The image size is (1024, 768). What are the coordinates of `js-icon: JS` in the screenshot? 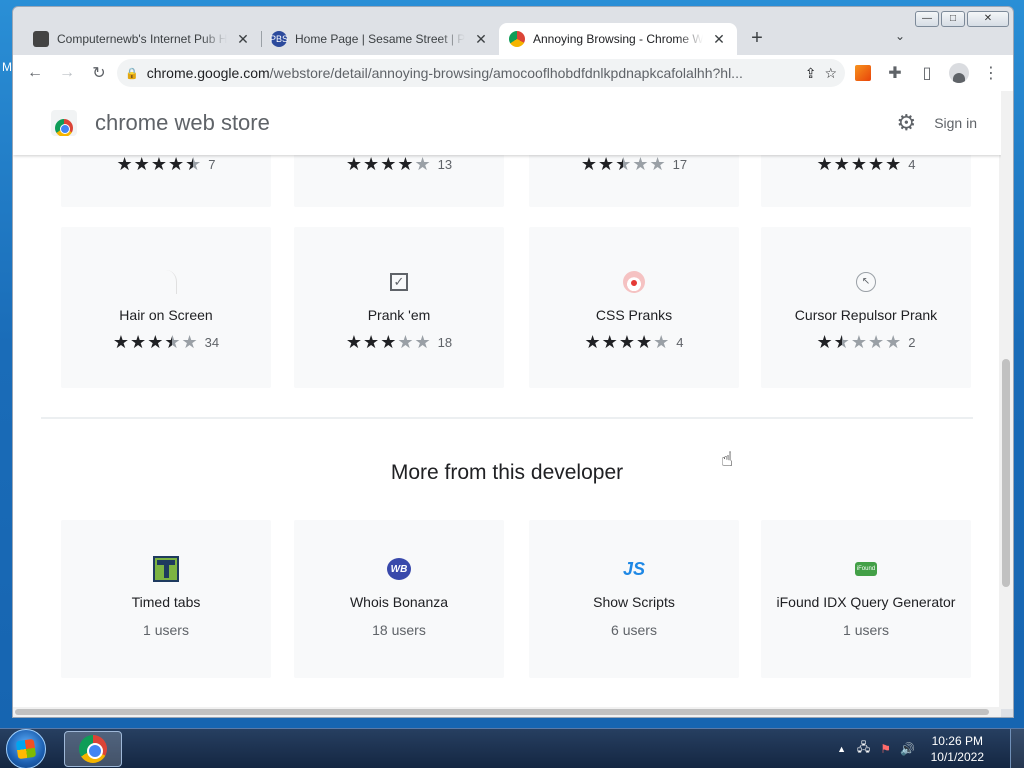 It's located at (634, 568).